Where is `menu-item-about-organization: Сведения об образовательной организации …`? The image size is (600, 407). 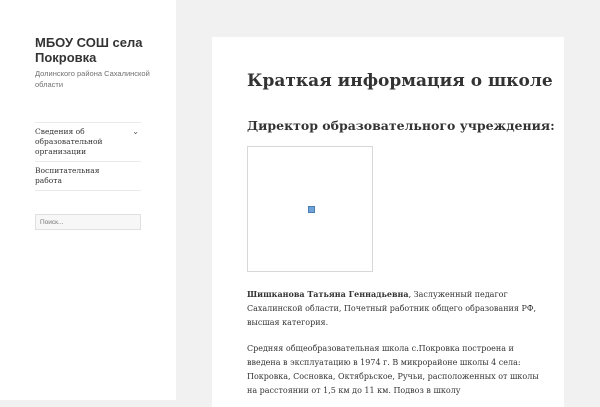
menu-item-about-organization: Сведения об образовательной организации … is located at coordinates (88, 142).